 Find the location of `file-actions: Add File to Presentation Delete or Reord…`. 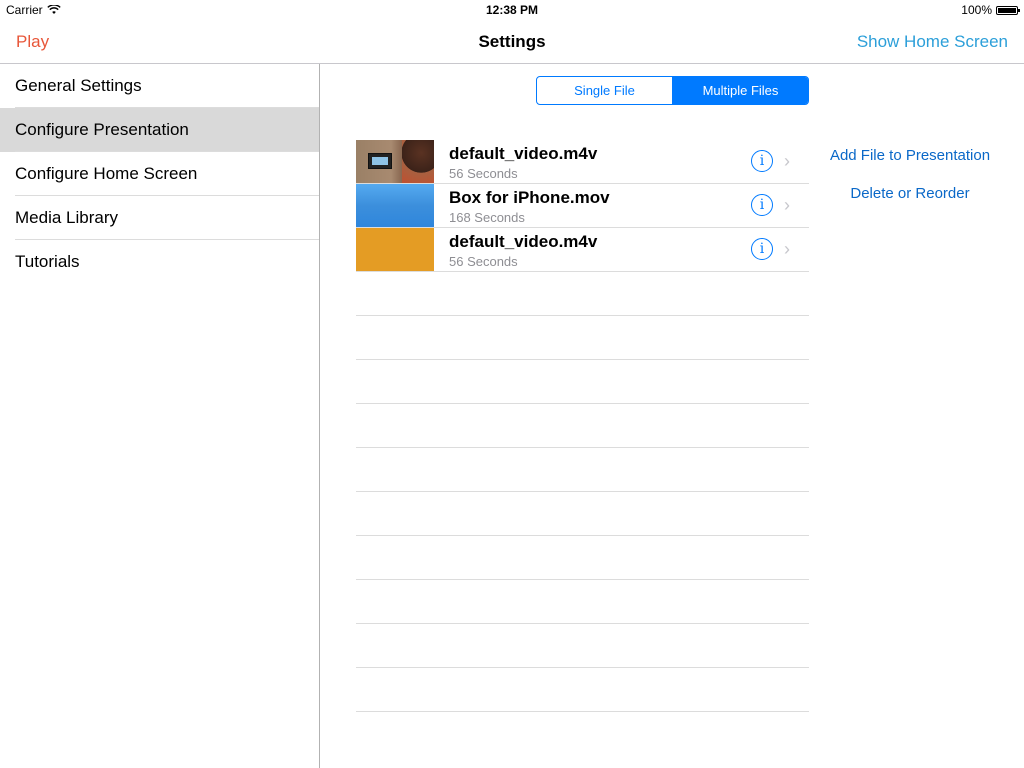

file-actions: Add File to Presentation Delete or Reord… is located at coordinates (910, 171).